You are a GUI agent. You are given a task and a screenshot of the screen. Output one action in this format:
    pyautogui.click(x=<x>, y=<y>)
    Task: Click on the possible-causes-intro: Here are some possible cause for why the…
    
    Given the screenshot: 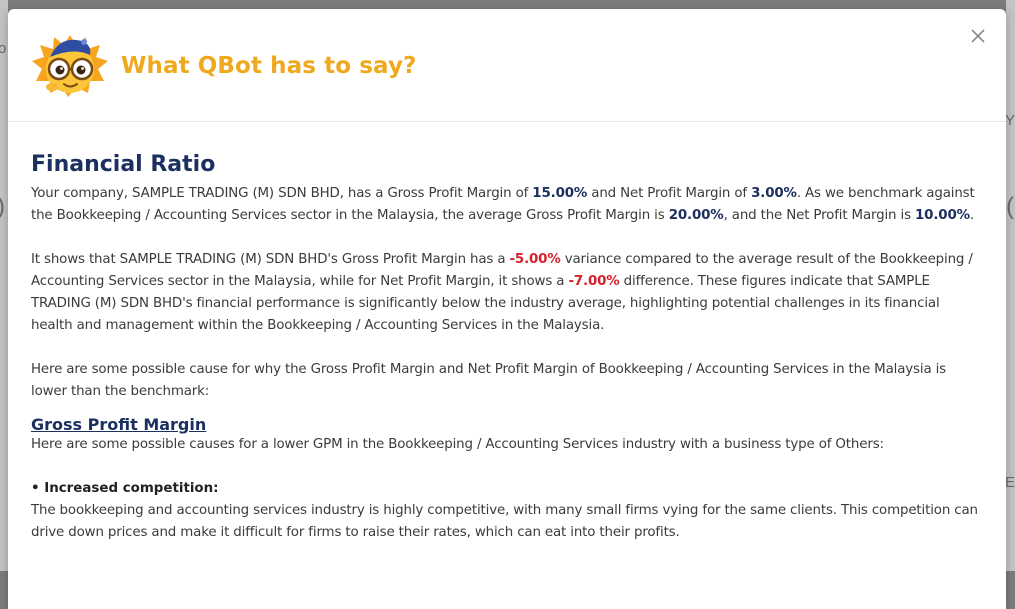 What is the action you would take?
    pyautogui.click(x=489, y=380)
    